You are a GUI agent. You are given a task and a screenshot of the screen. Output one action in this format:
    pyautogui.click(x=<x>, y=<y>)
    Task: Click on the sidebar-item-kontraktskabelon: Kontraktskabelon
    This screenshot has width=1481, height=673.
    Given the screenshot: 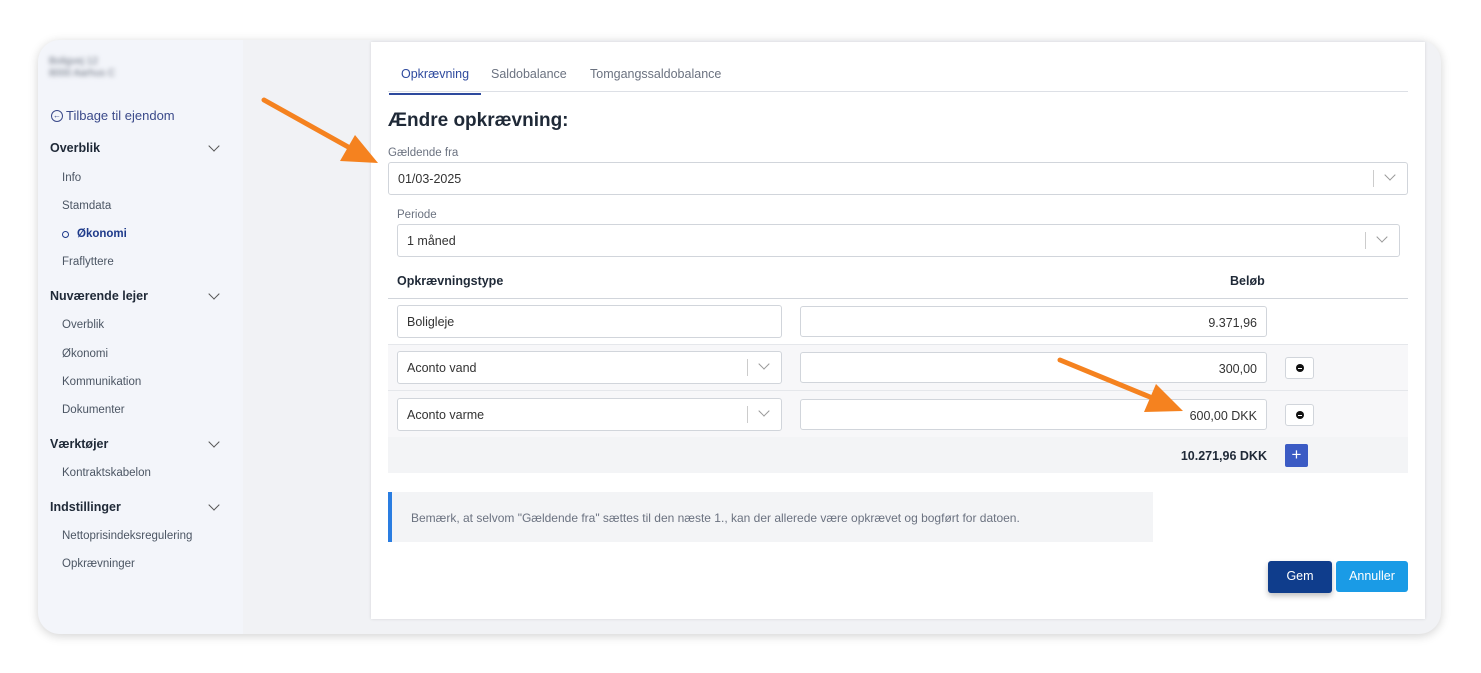 What is the action you would take?
    pyautogui.click(x=106, y=473)
    